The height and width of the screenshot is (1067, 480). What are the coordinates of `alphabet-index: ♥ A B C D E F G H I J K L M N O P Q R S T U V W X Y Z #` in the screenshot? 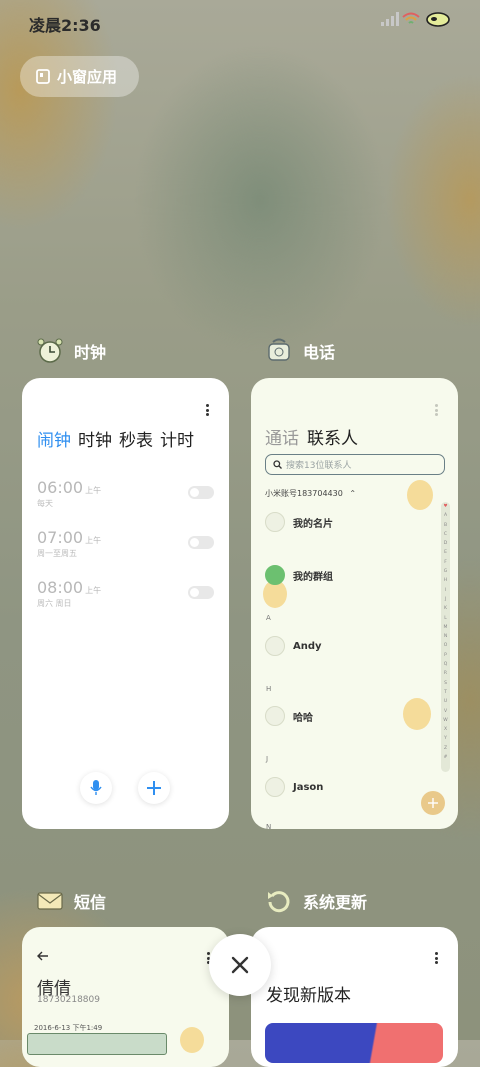 It's located at (445, 637).